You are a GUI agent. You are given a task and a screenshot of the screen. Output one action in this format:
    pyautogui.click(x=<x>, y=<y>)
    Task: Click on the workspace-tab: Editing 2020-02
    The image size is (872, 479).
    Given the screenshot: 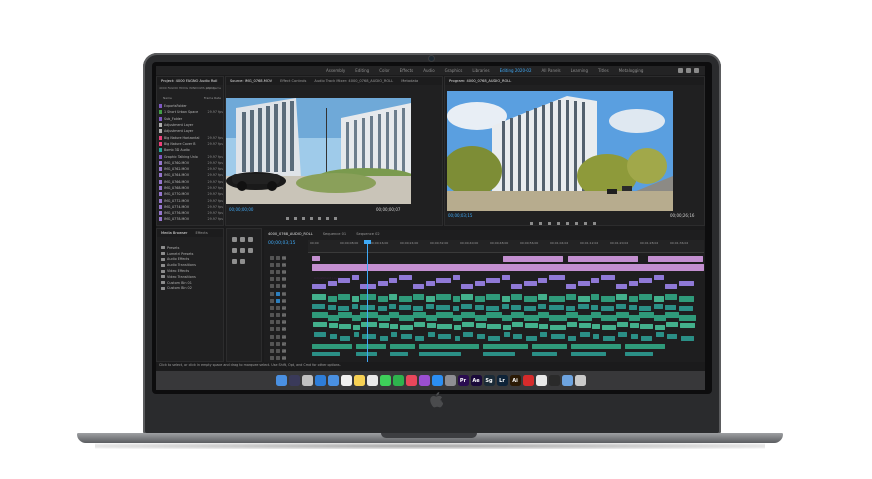 What is the action you would take?
    pyautogui.click(x=516, y=70)
    